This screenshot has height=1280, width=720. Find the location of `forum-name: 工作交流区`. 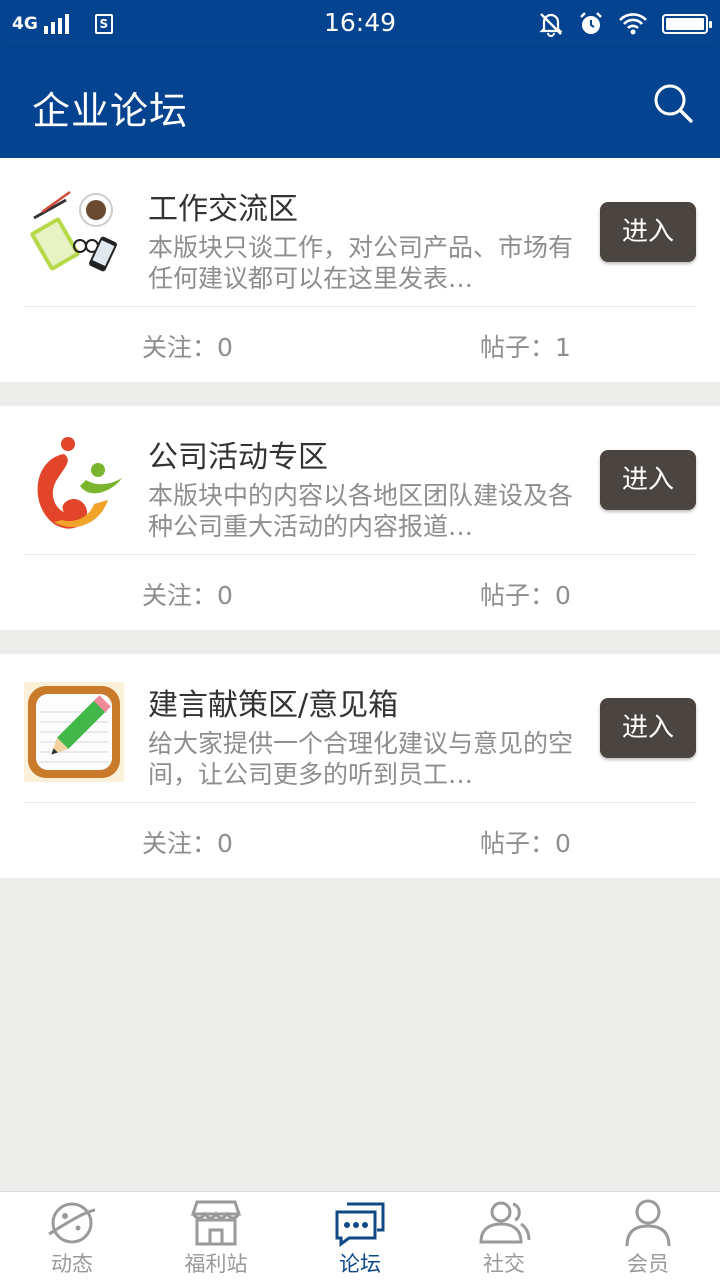

forum-name: 工作交流区 is located at coordinates (223, 209).